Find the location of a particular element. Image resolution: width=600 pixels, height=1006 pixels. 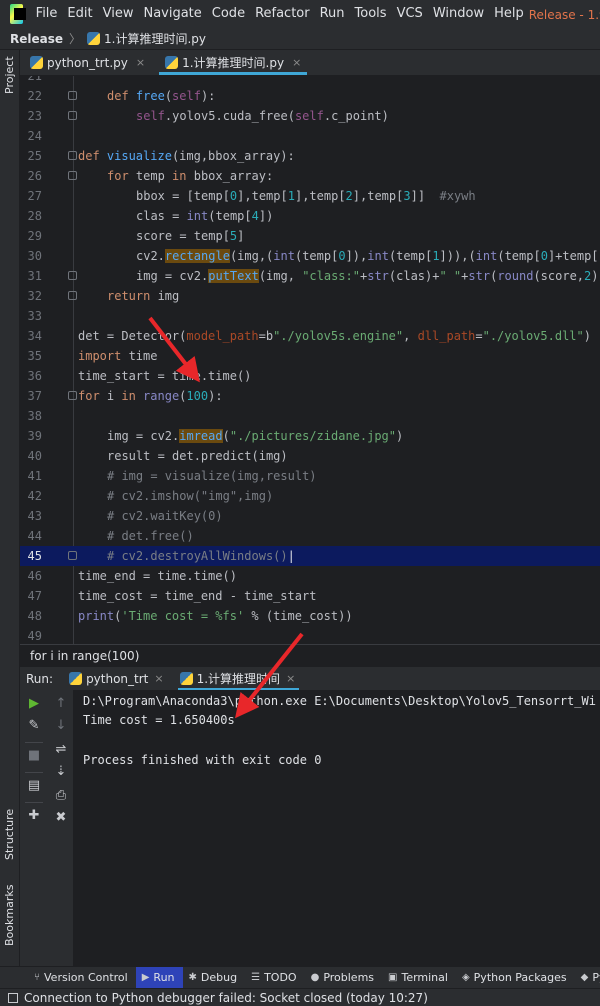

window-icon is located at coordinates (13, 997).